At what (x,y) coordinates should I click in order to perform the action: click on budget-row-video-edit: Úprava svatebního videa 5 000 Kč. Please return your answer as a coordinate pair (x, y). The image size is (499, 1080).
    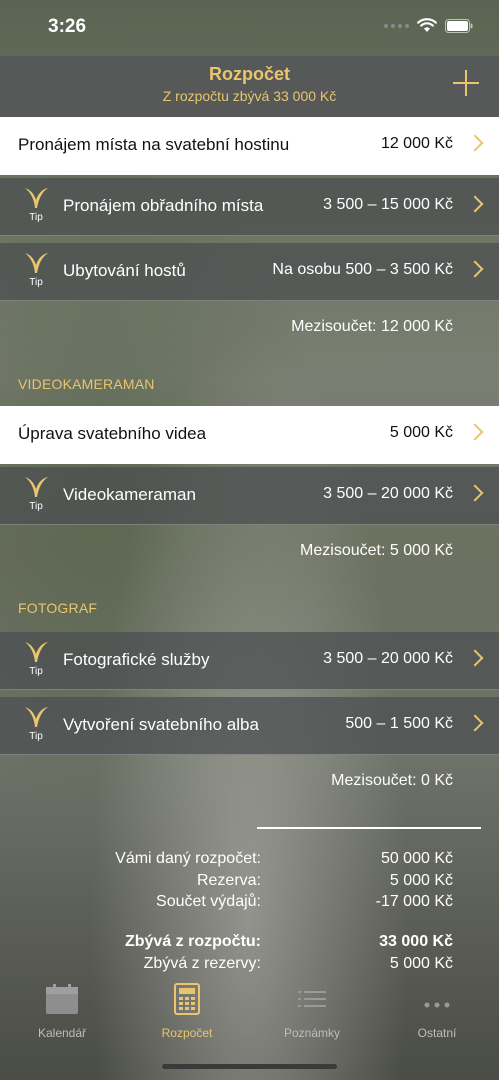
    Looking at the image, I should click on (249, 435).